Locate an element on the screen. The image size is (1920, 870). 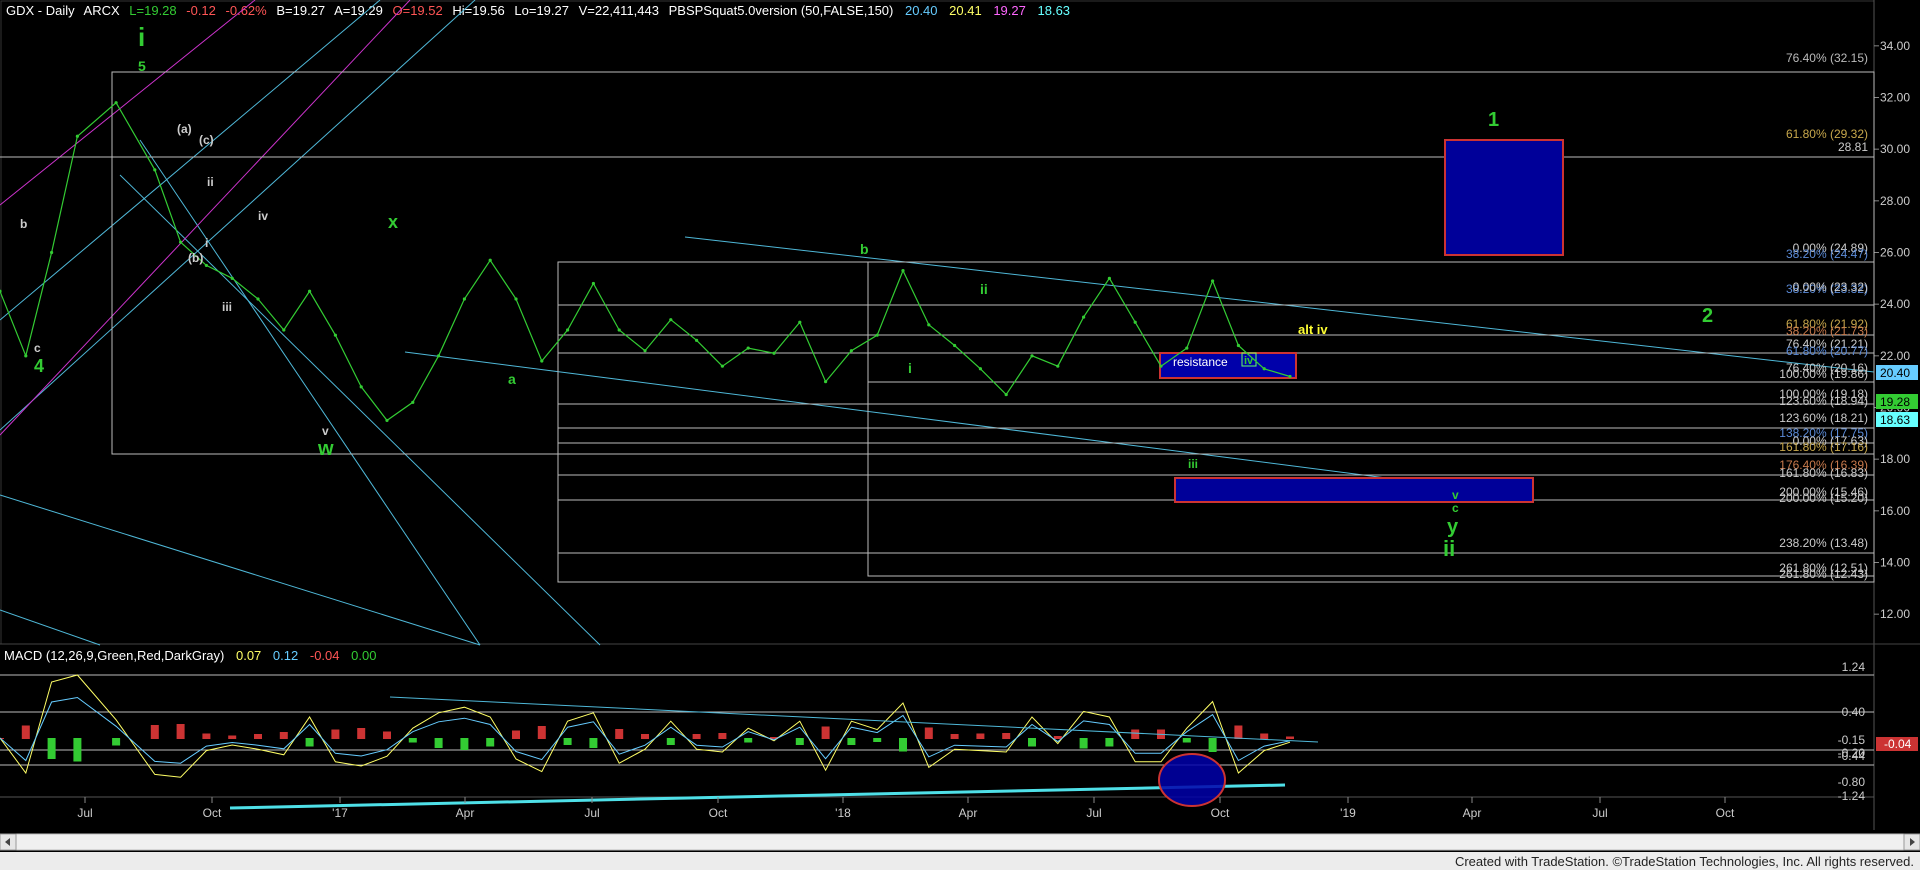
wave-label-i-major: i is located at coordinates (141, 37).